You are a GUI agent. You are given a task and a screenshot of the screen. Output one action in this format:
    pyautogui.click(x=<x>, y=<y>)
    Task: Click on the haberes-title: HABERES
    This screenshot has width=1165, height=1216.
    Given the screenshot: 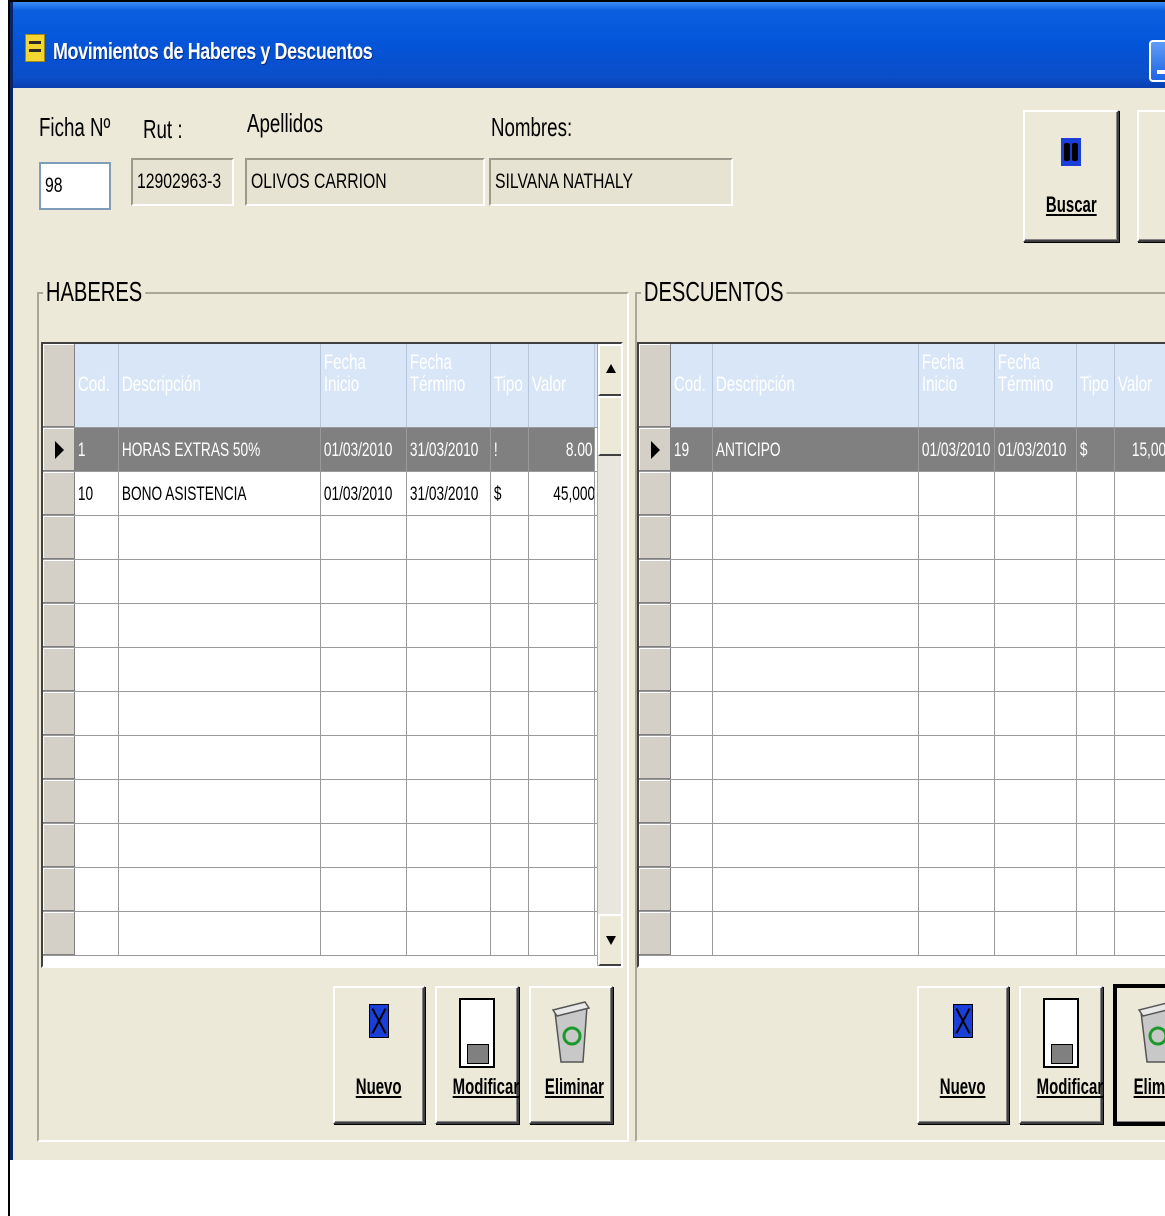 What is the action you would take?
    pyautogui.click(x=94, y=292)
    